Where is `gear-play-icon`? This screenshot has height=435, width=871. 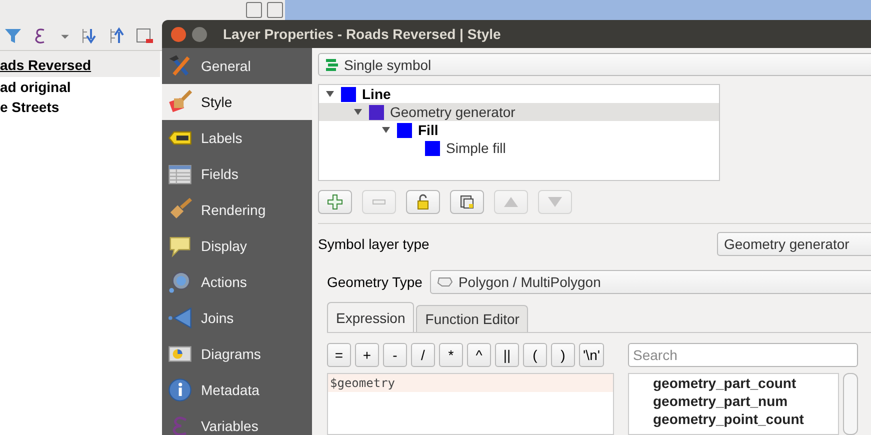 gear-play-icon is located at coordinates (180, 282).